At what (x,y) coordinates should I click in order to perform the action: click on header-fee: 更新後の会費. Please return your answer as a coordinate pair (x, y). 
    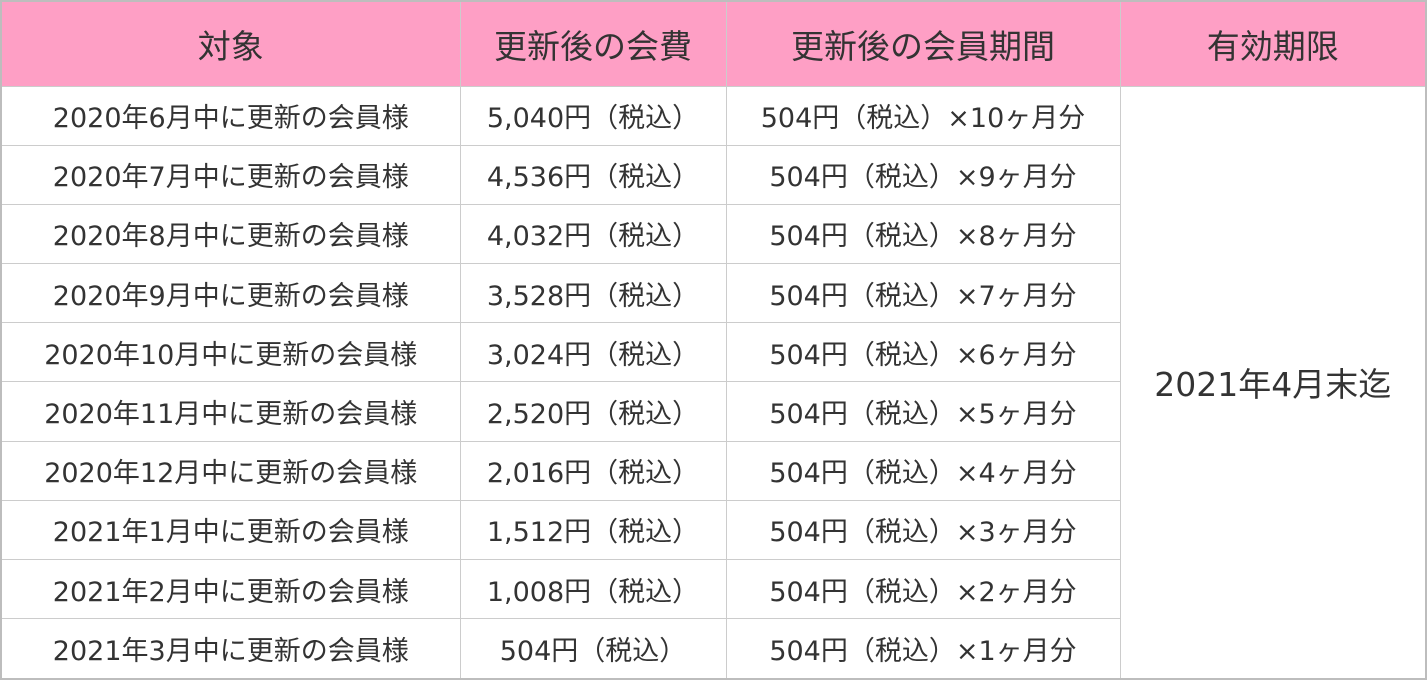
    Looking at the image, I should click on (593, 44).